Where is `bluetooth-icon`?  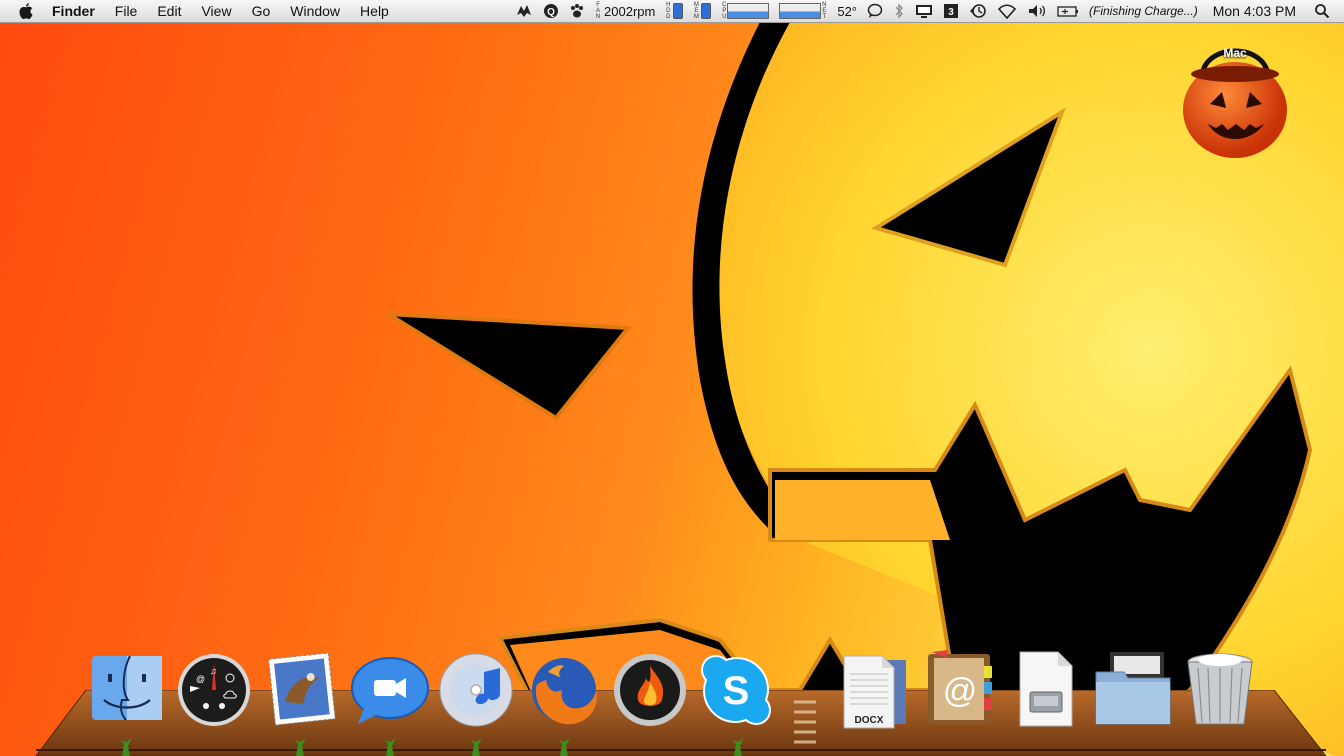
bluetooth-icon is located at coordinates (899, 11).